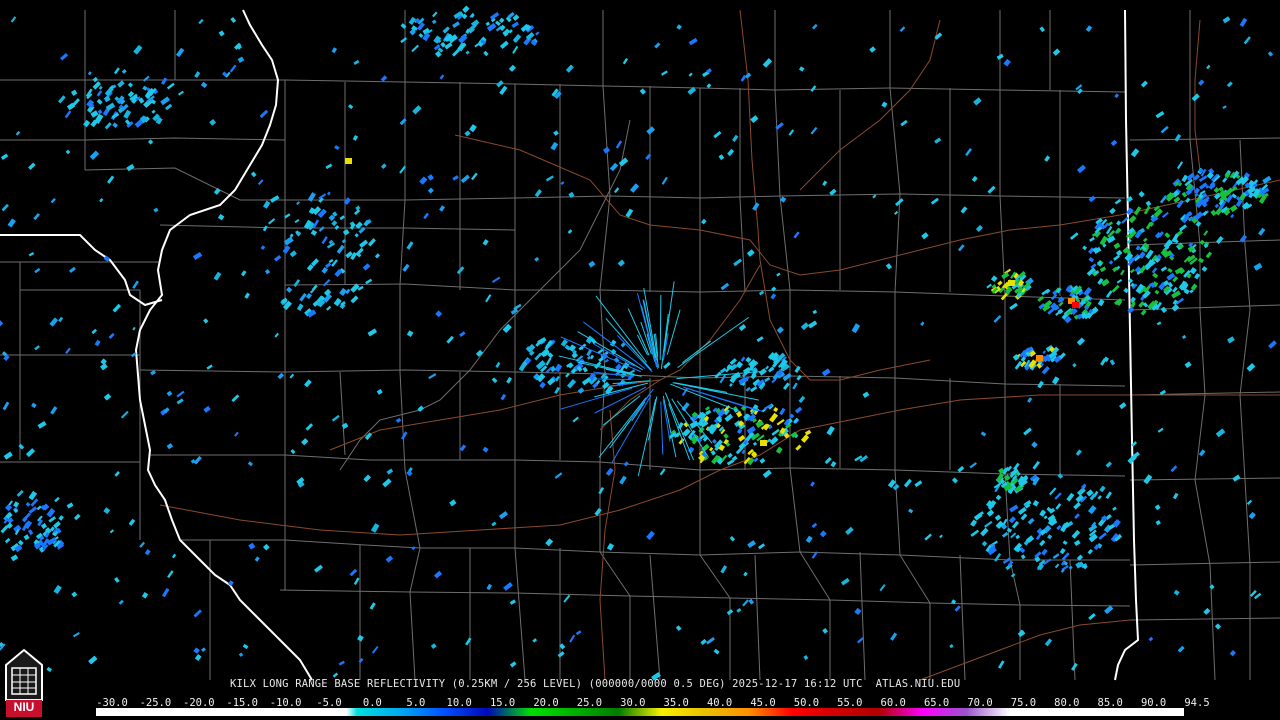 This screenshot has width=1280, height=720. I want to click on reflectivity-colorbar, so click(640, 712).